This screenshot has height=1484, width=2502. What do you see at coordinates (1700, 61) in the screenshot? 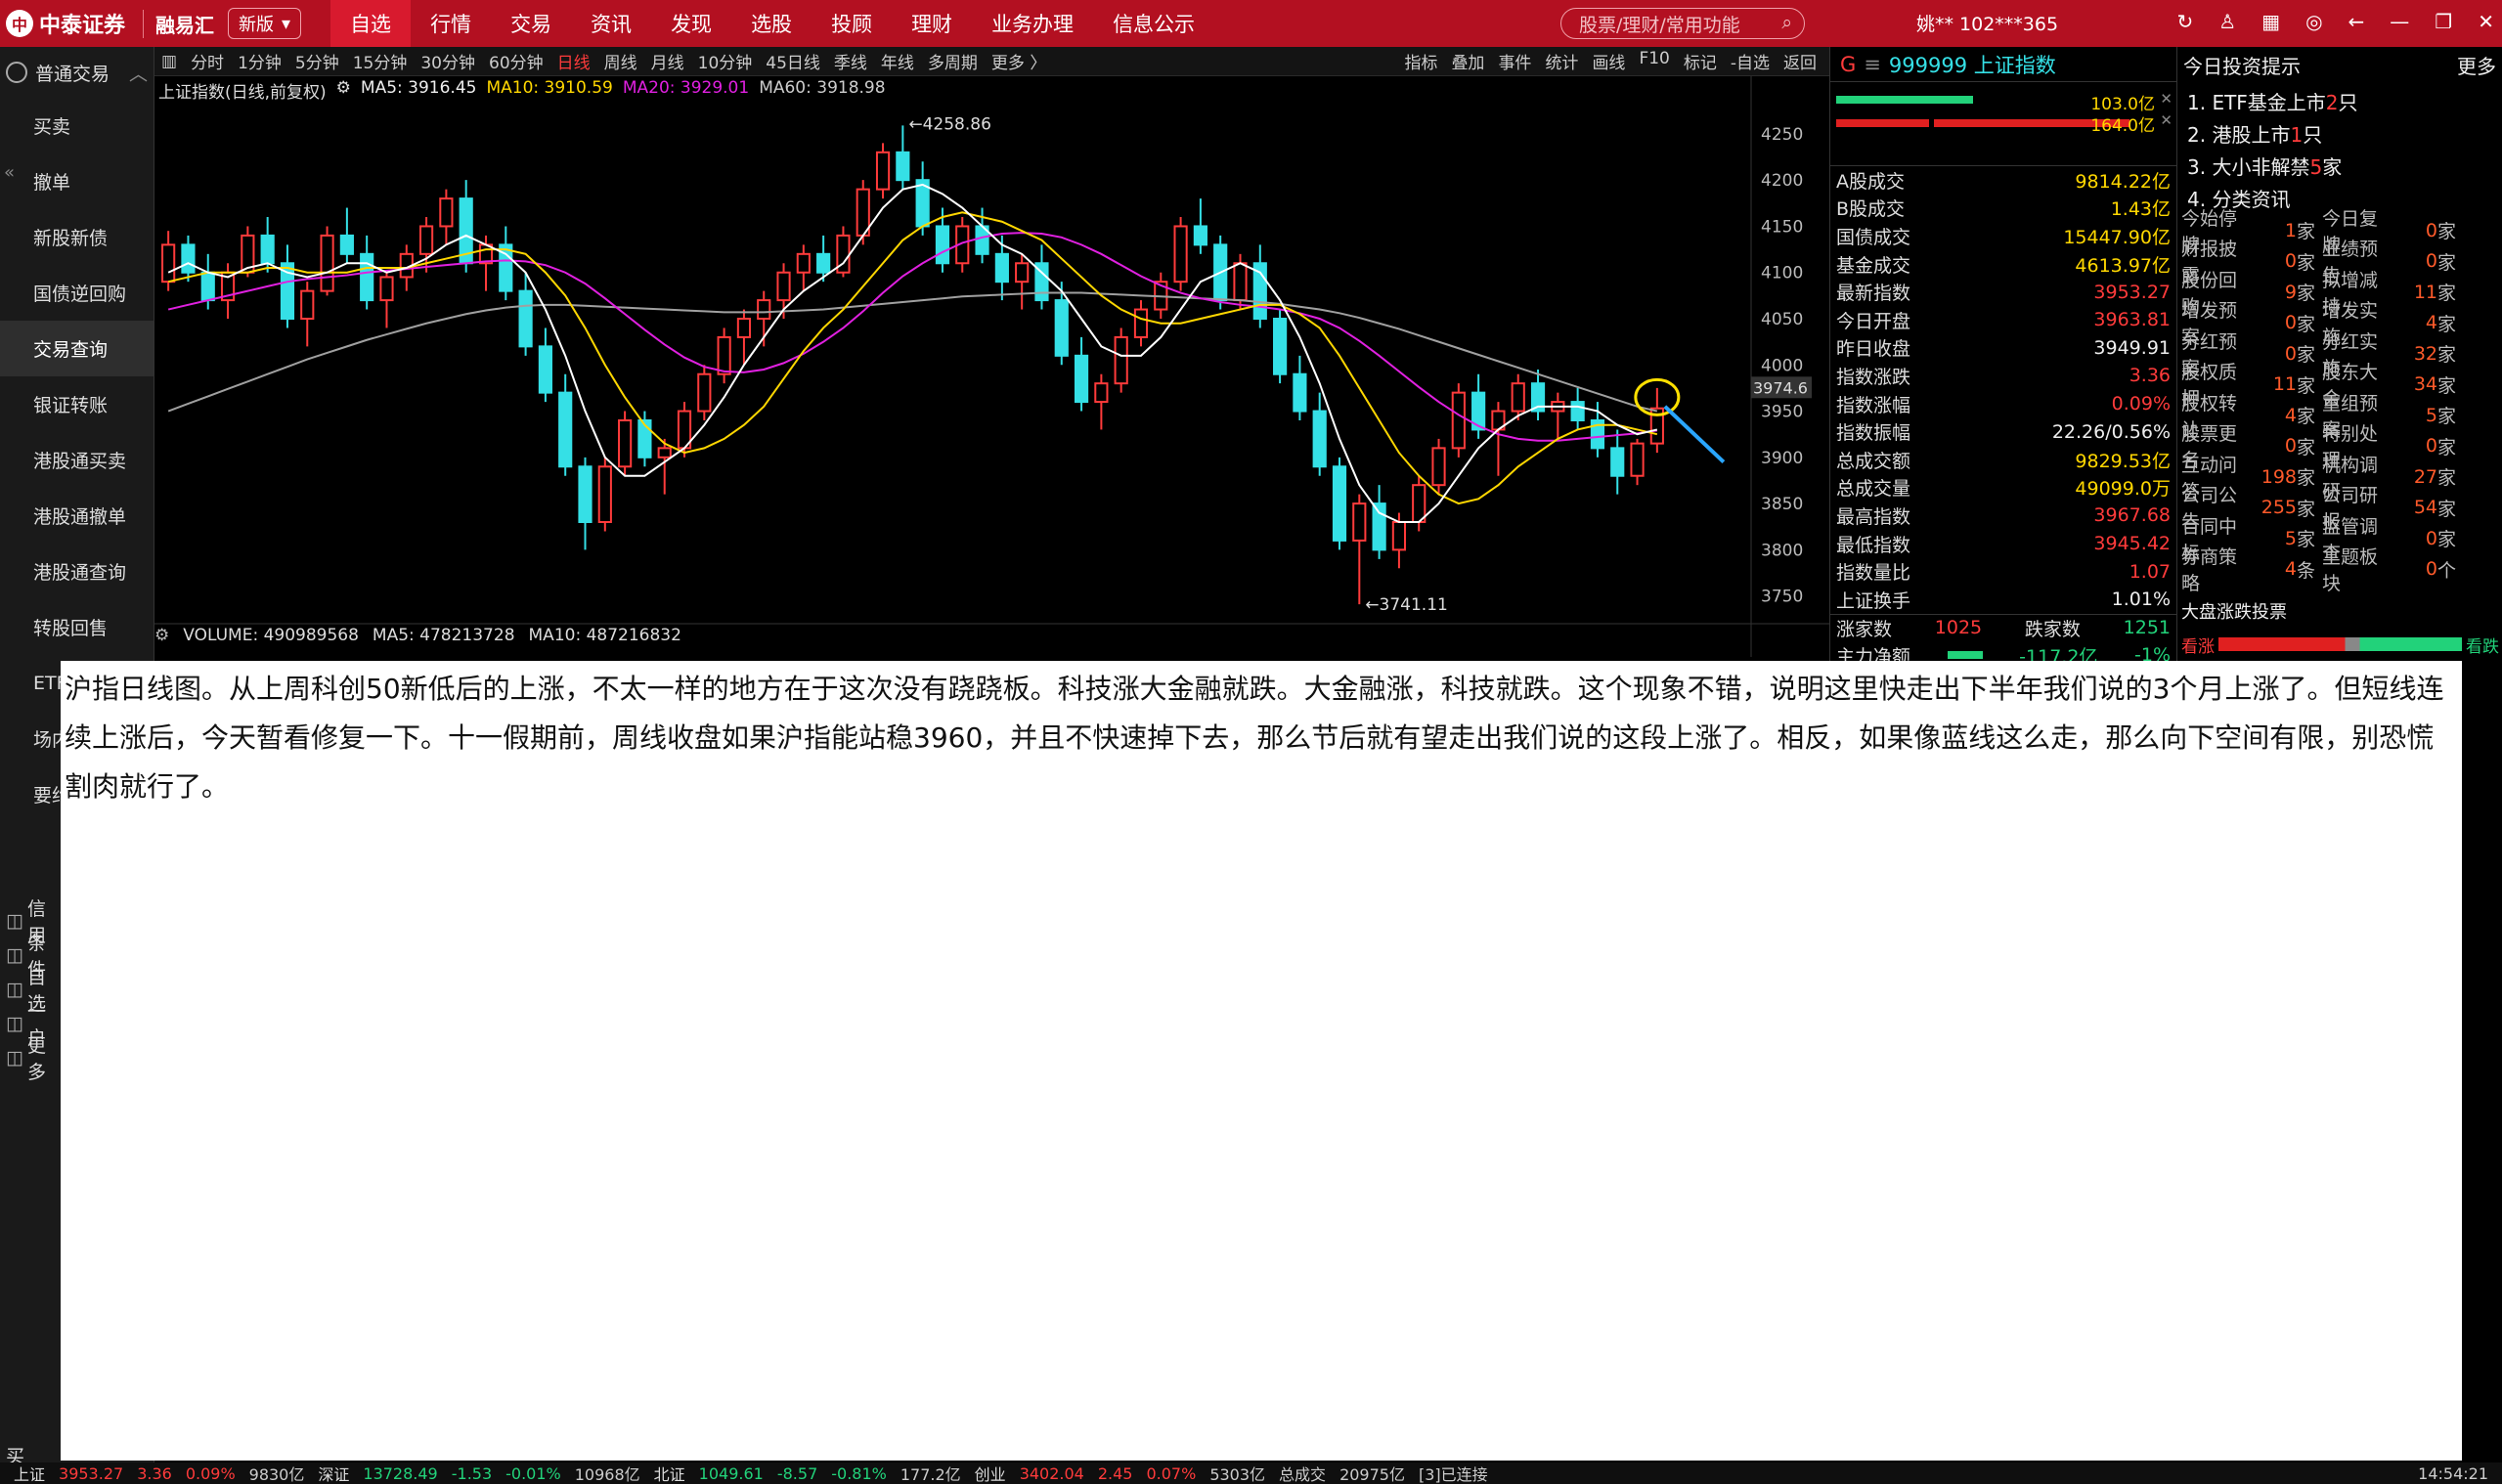
I see `chart-tool: 标记` at bounding box center [1700, 61].